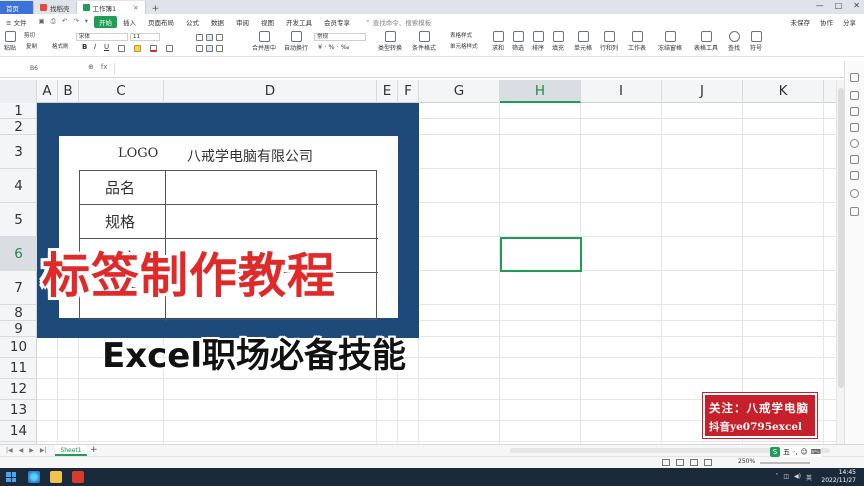 The image size is (864, 486). I want to click on menu-data: 数据, so click(217, 22).